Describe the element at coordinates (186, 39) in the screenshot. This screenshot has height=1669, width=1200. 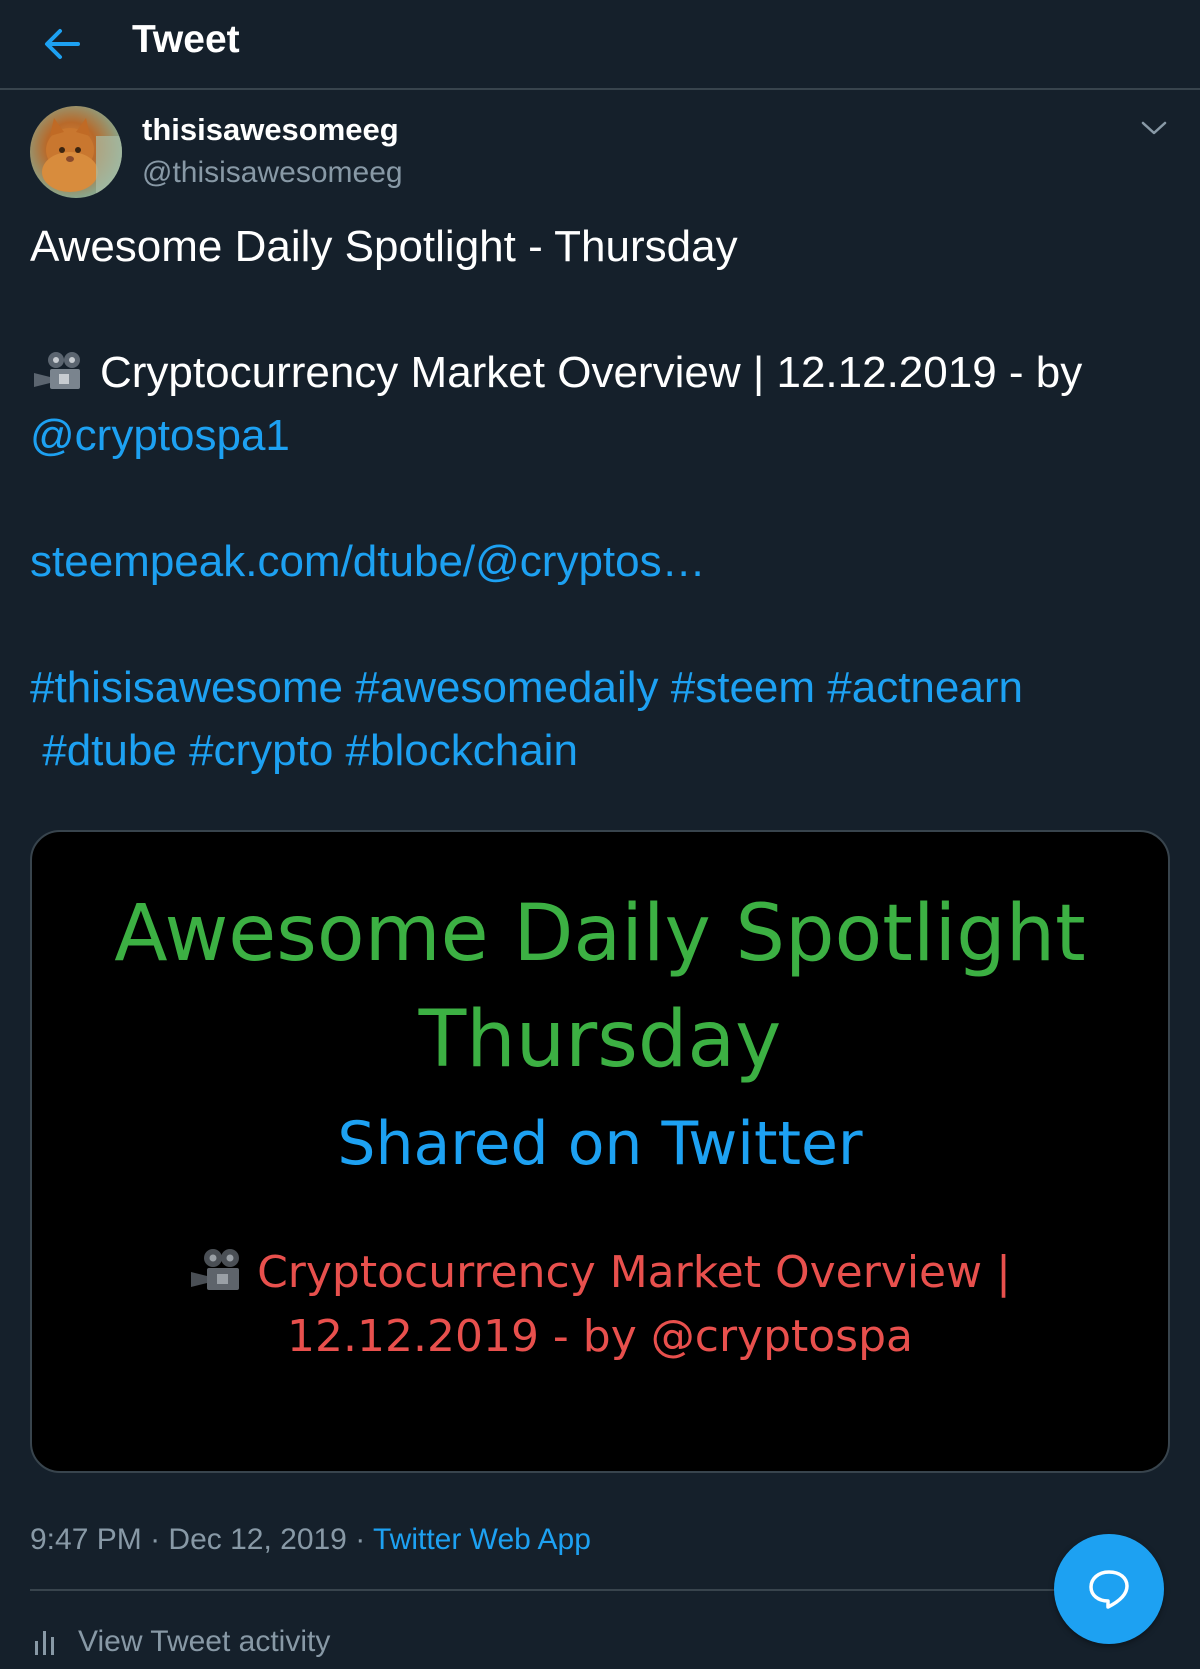
I see `page-title: Tweet` at that location.